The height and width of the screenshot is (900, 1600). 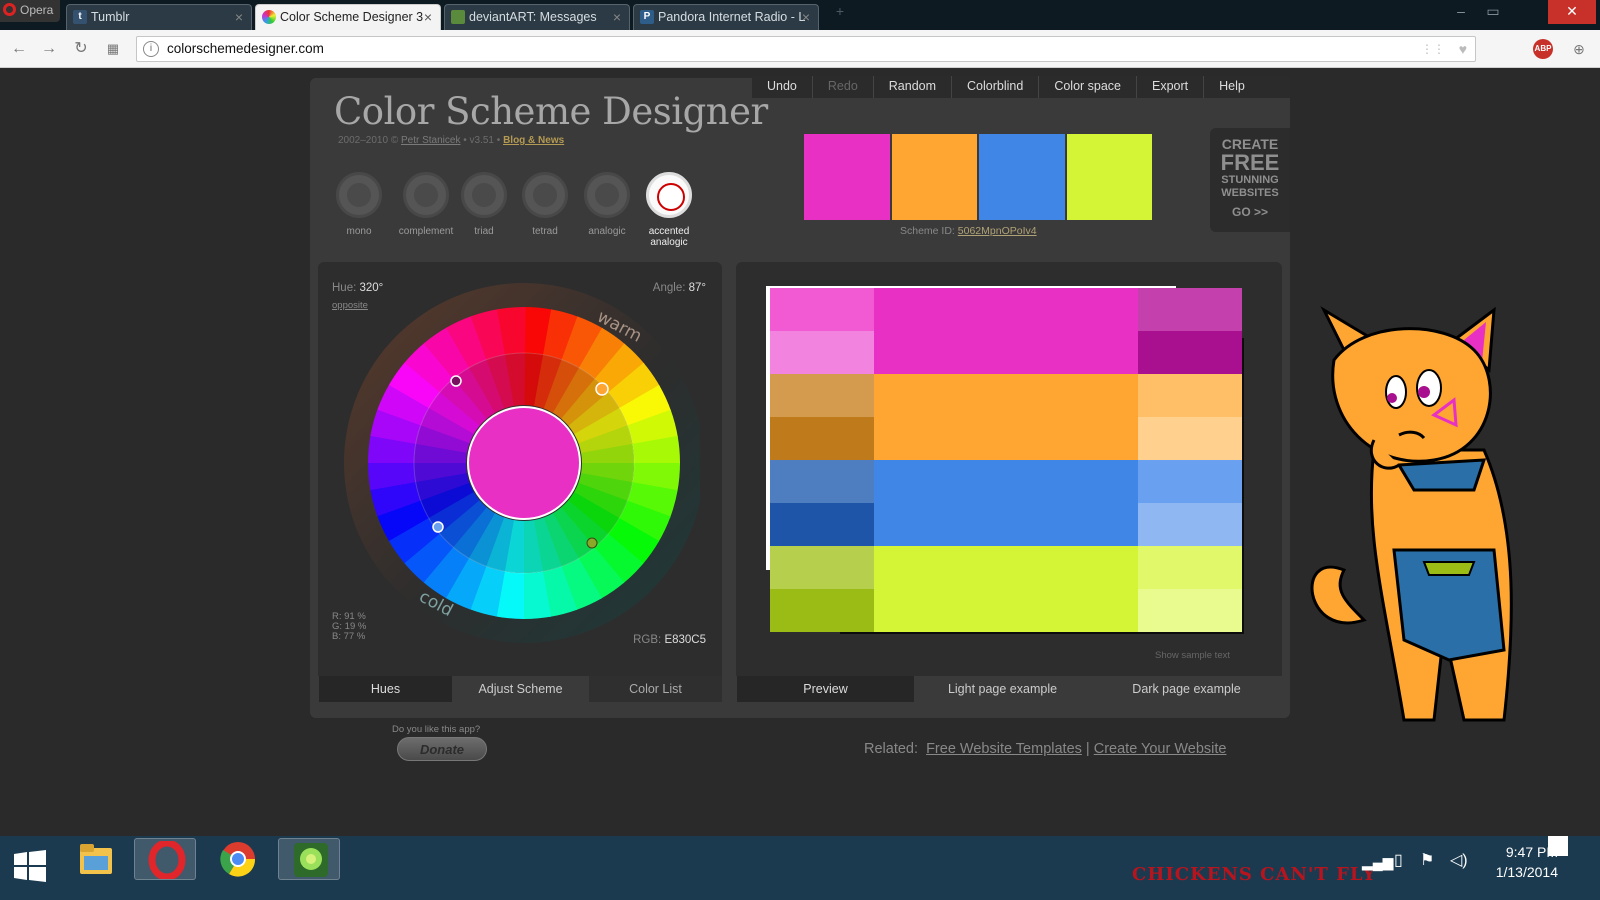 What do you see at coordinates (1171, 87) in the screenshot?
I see `menu-export: Export` at bounding box center [1171, 87].